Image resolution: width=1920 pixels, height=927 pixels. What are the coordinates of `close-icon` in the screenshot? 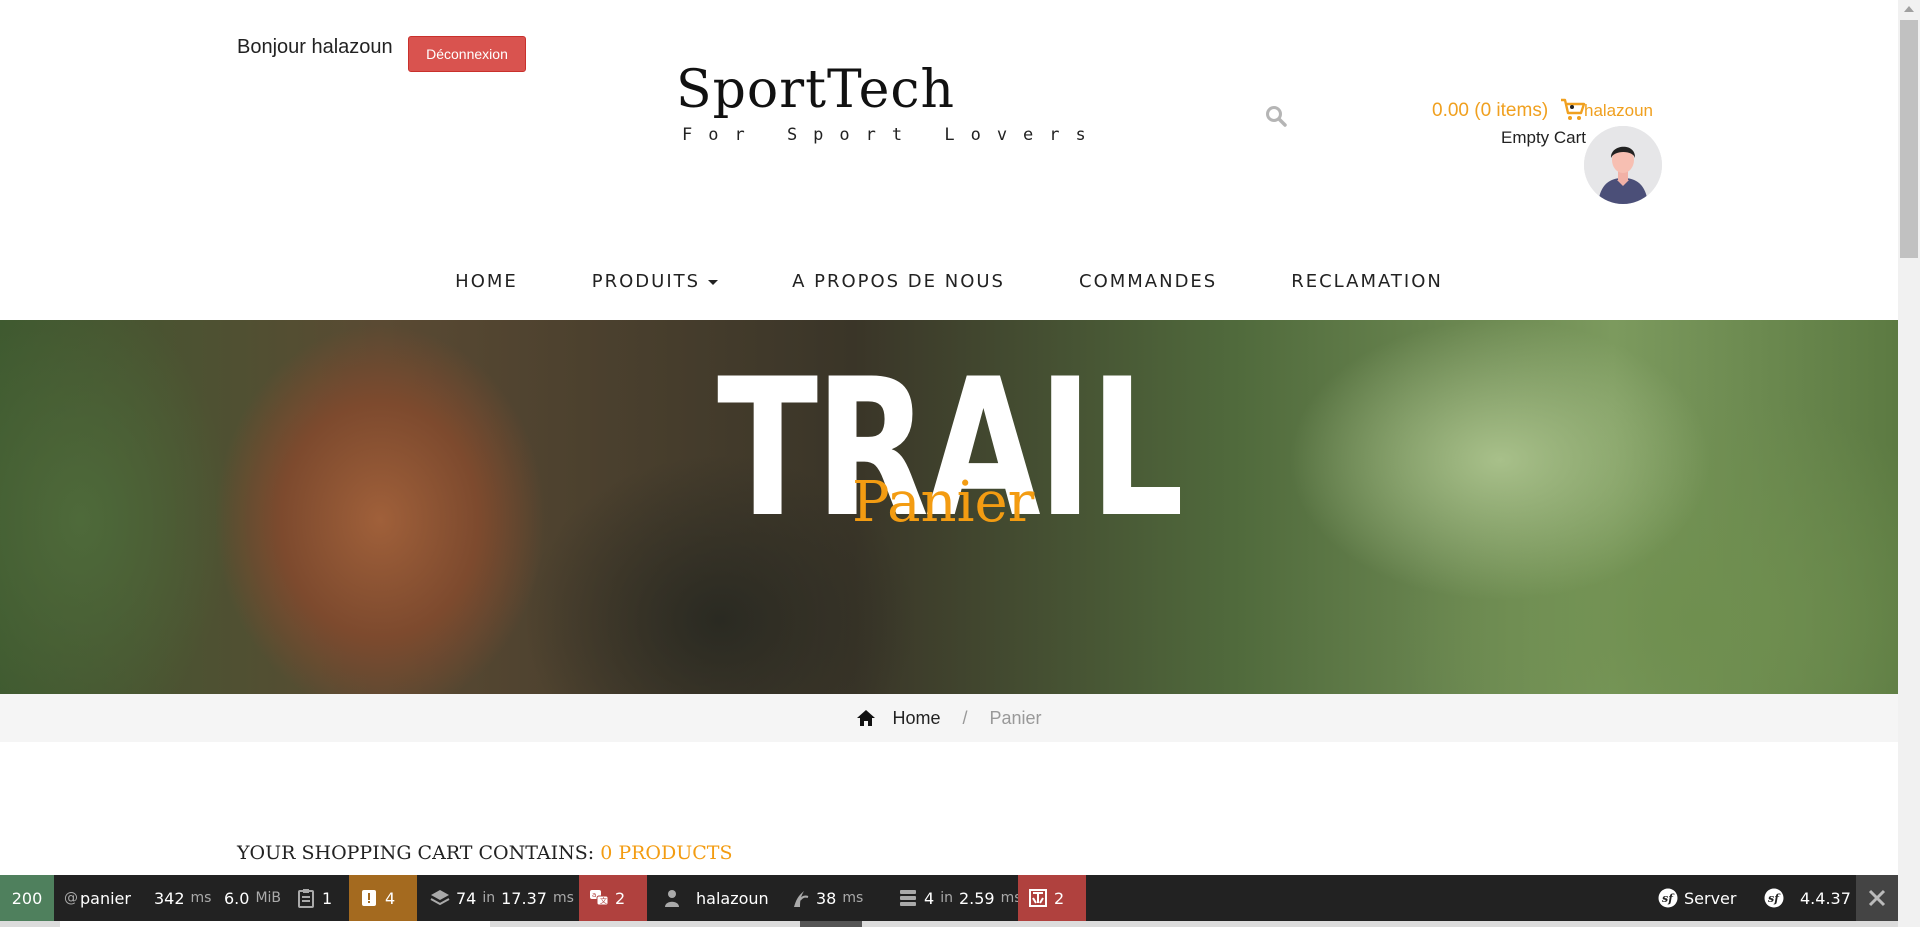 It's located at (1877, 898).